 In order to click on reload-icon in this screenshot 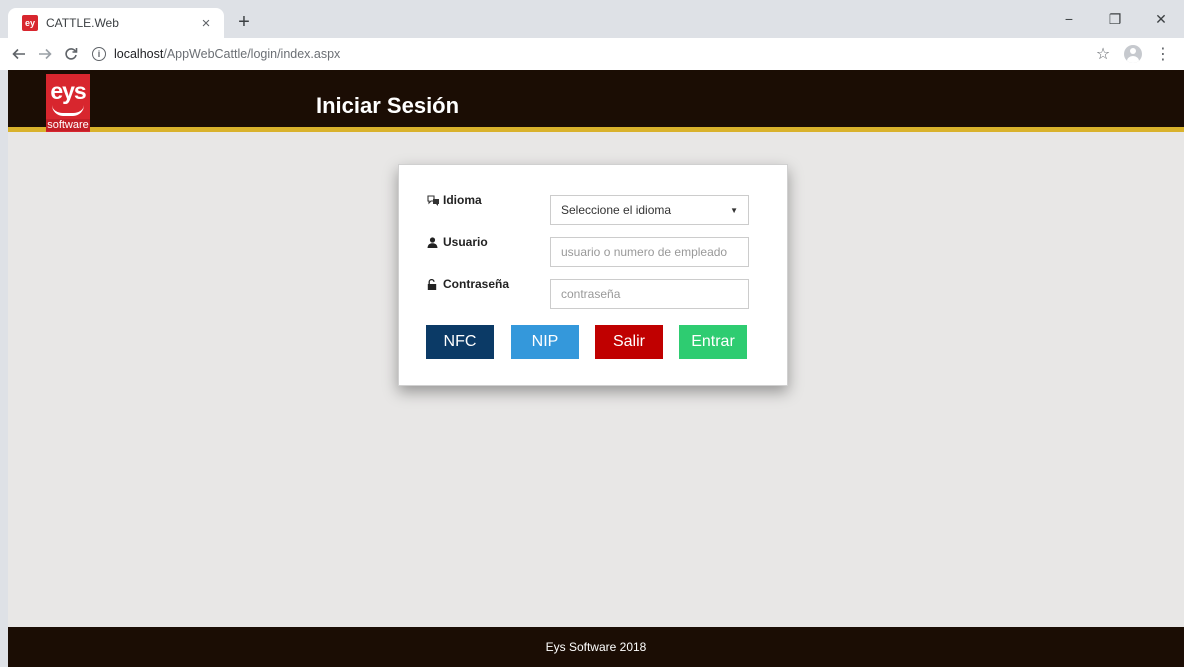, I will do `click(71, 54)`.